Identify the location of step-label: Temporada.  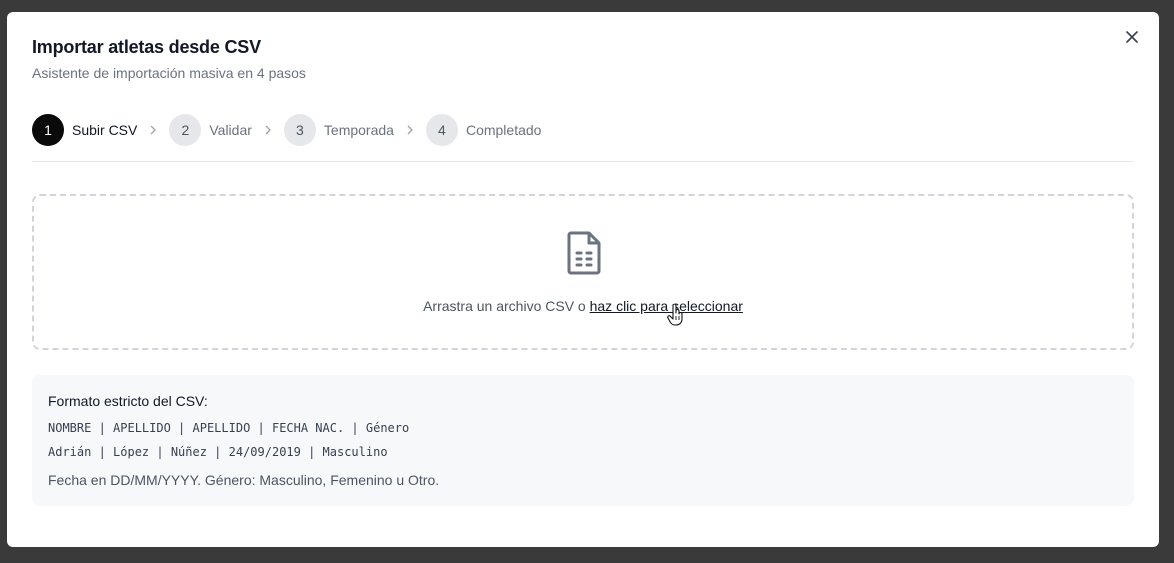
(358, 130).